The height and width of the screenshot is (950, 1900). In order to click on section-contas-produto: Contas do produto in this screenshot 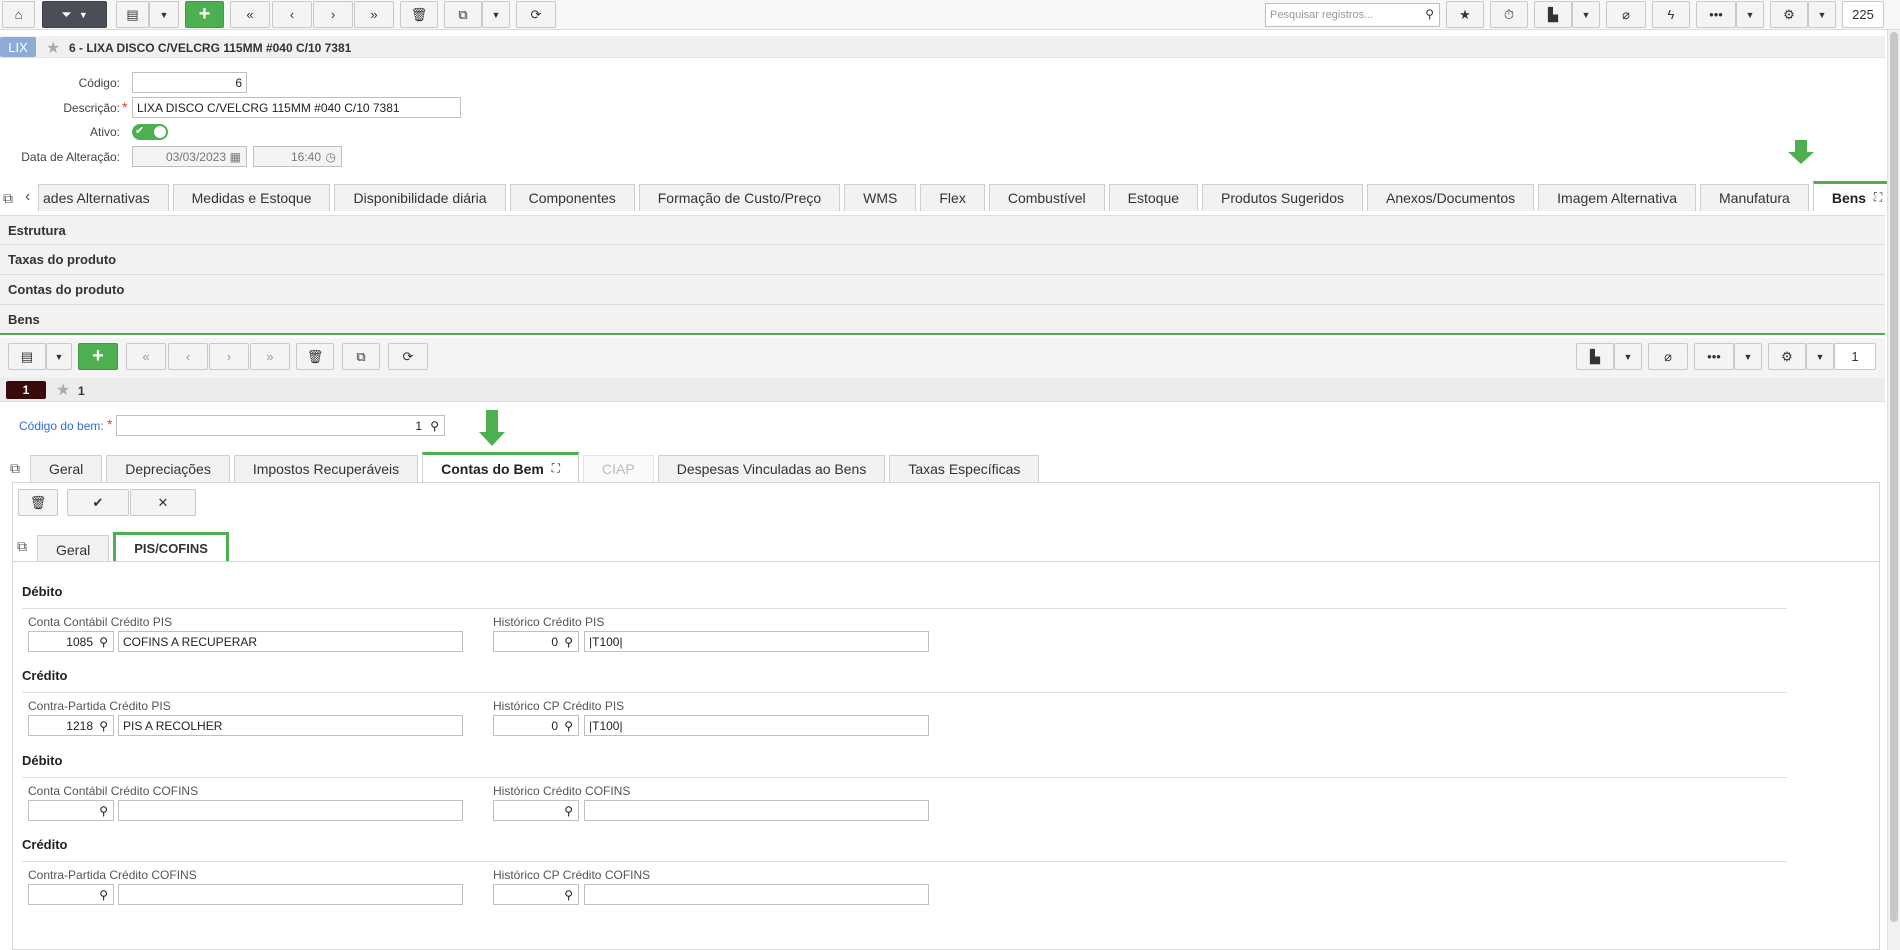, I will do `click(942, 290)`.